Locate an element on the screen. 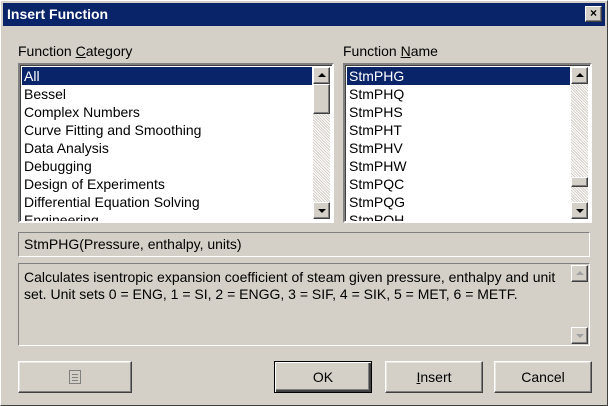 This screenshot has height=406, width=608. function-name-label: Function Name is located at coordinates (390, 51).